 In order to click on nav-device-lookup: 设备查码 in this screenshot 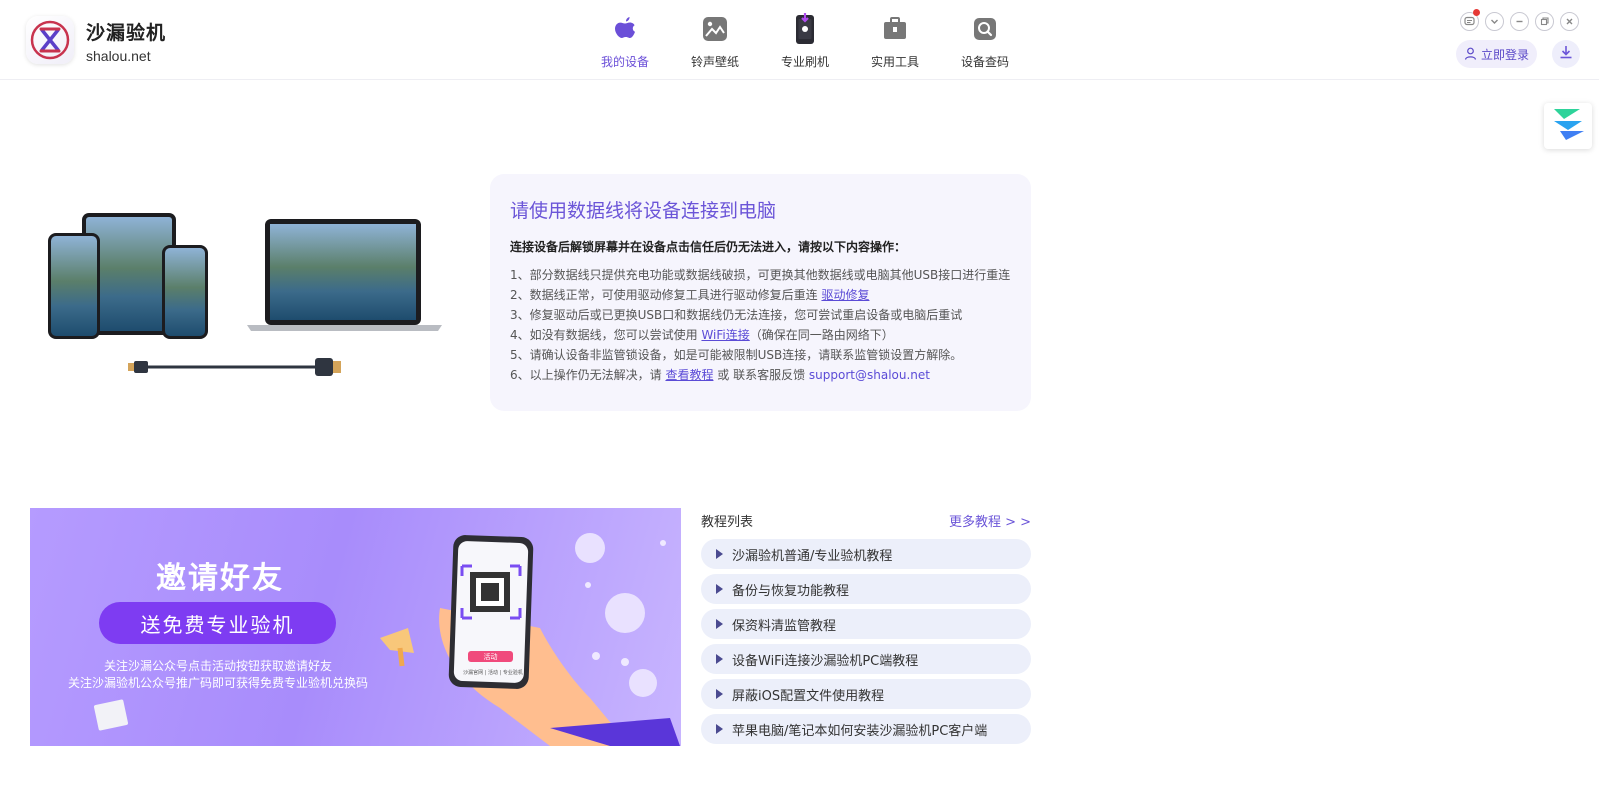, I will do `click(985, 40)`.